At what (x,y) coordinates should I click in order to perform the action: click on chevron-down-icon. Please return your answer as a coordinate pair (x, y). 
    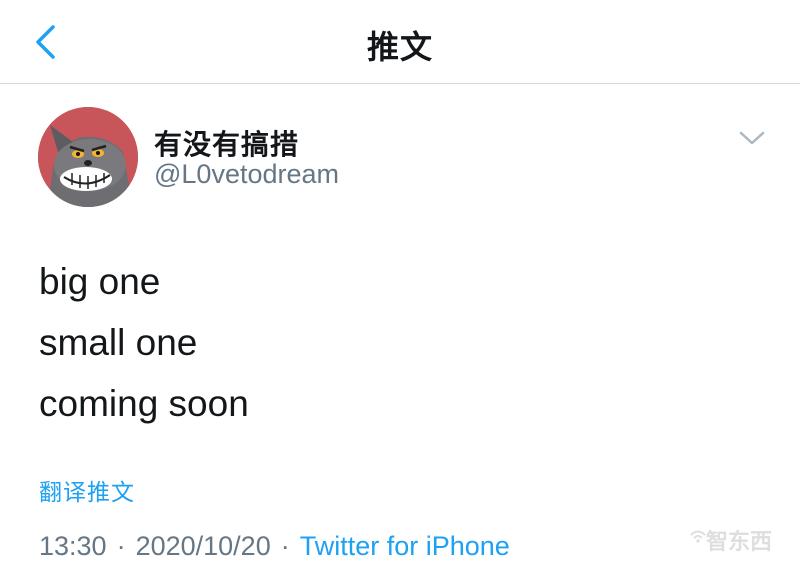
    Looking at the image, I should click on (752, 138).